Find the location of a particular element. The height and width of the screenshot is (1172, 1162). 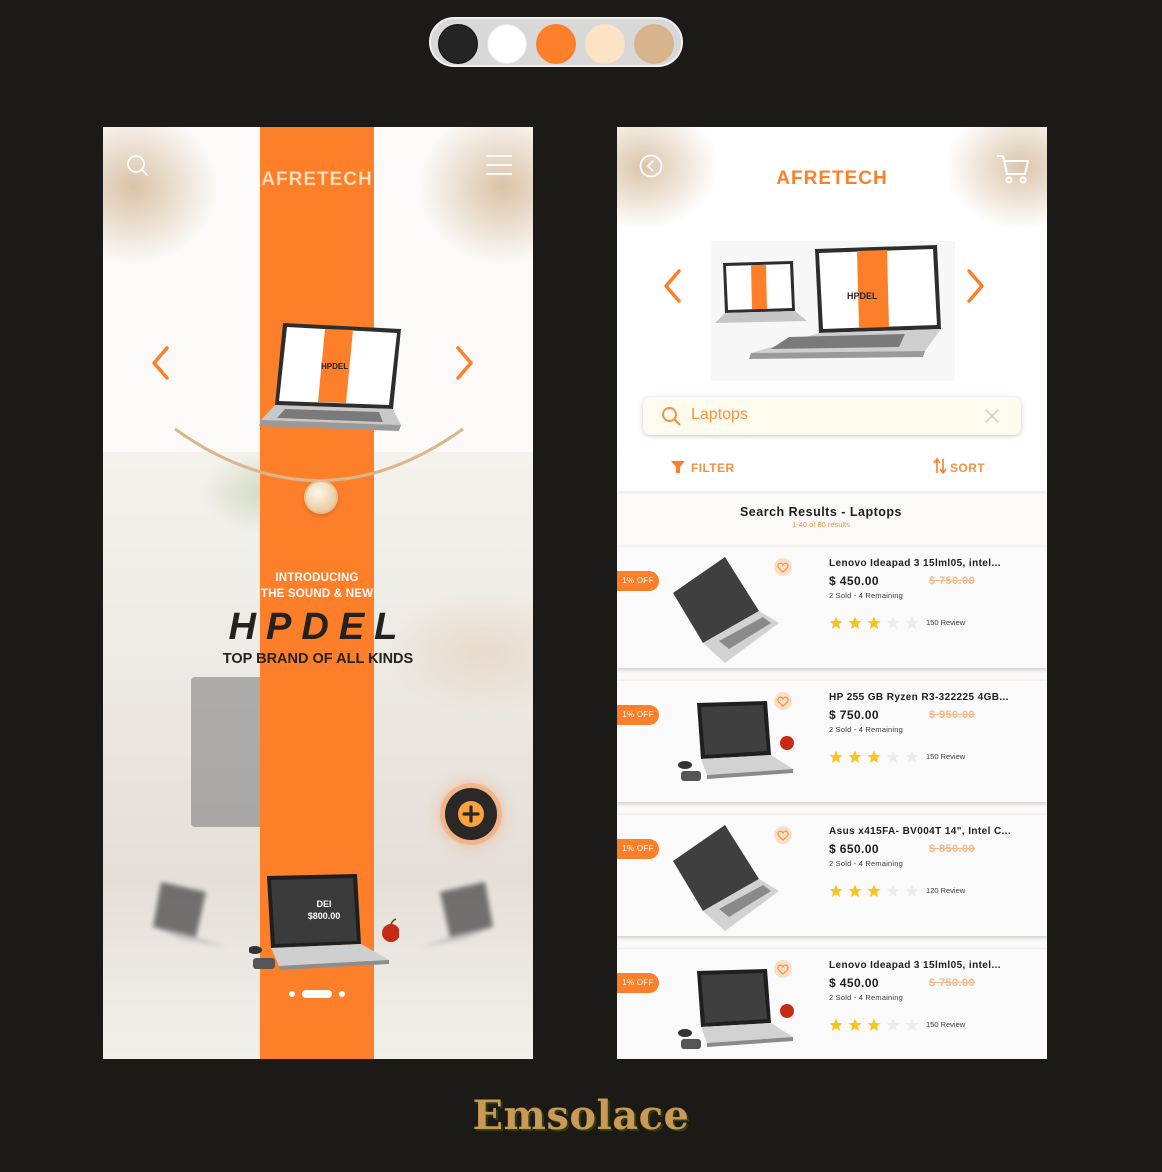

search-bar: Laptops is located at coordinates (832, 416).